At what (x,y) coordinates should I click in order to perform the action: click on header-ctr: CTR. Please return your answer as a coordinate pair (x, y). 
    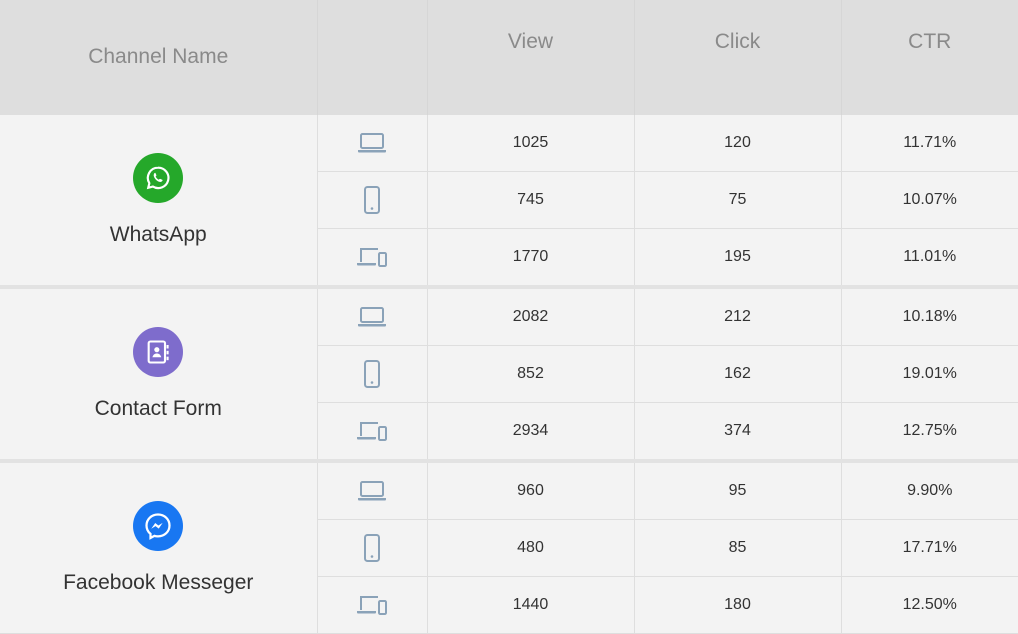
    Looking at the image, I should click on (929, 57).